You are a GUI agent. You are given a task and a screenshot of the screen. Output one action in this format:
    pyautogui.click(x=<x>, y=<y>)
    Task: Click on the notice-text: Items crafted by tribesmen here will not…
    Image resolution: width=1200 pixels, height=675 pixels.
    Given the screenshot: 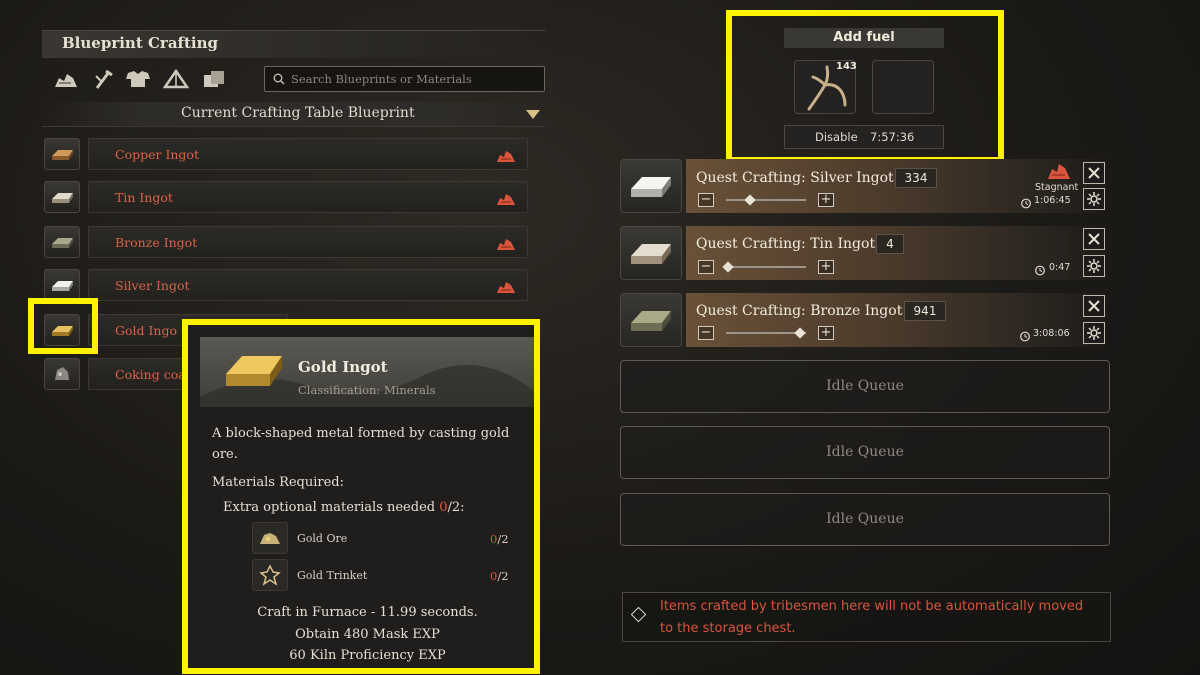 What is the action you would take?
    pyautogui.click(x=872, y=617)
    